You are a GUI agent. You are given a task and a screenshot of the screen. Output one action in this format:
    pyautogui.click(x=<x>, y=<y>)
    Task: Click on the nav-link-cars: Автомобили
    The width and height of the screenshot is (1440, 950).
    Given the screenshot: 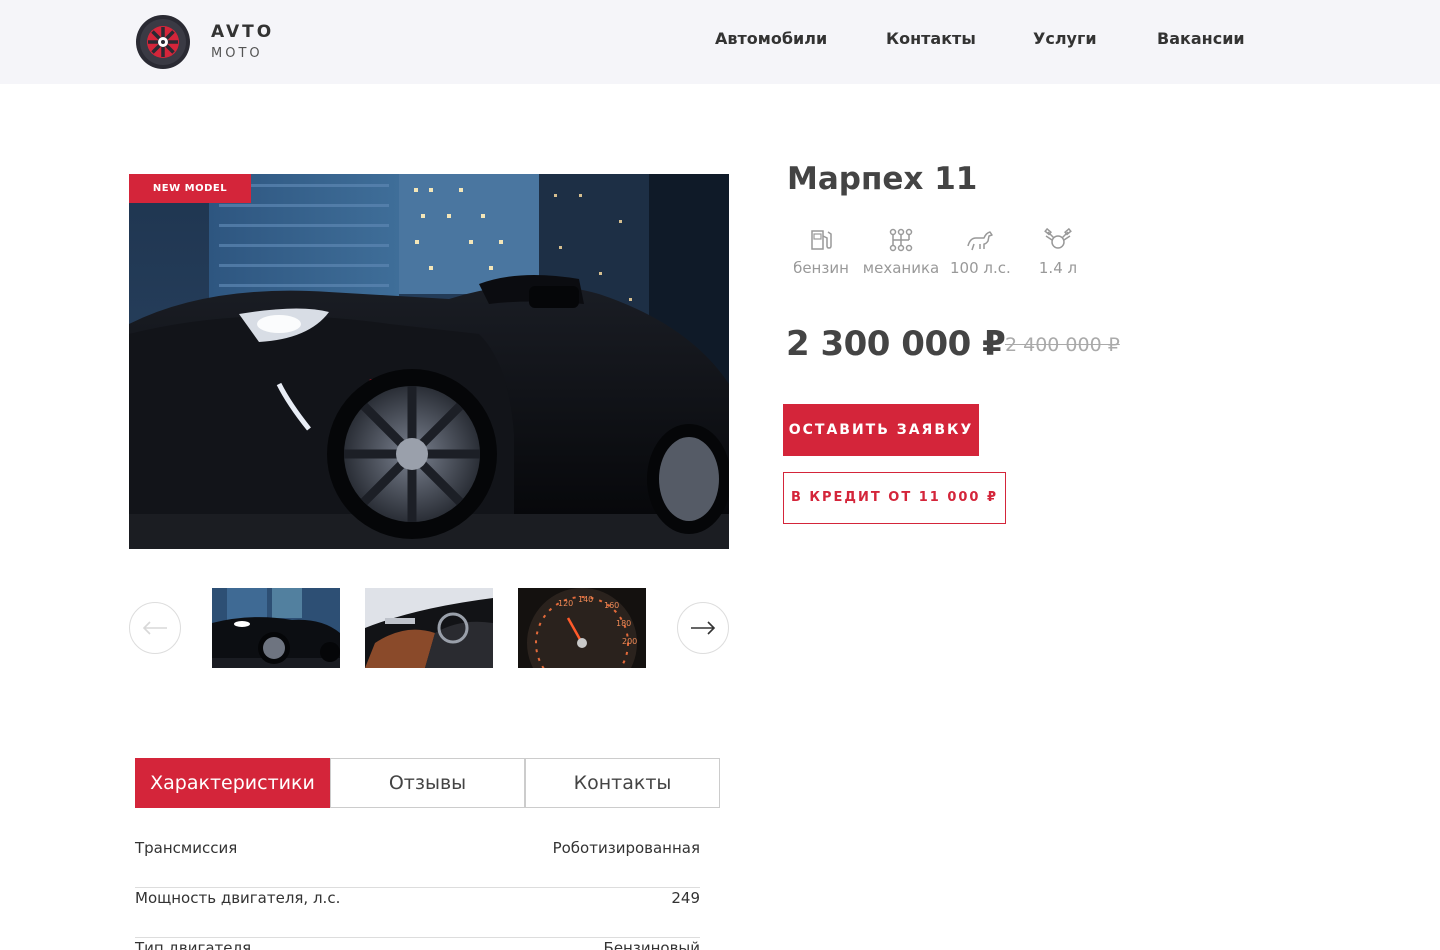 What is the action you would take?
    pyautogui.click(x=771, y=39)
    